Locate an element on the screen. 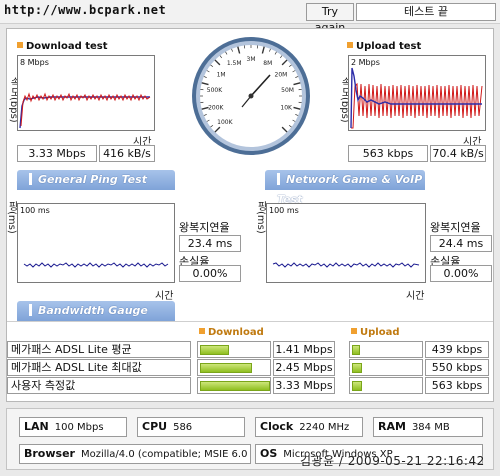 This screenshot has width=500, height=476. game-loss-value: 0.00% is located at coordinates (461, 273).